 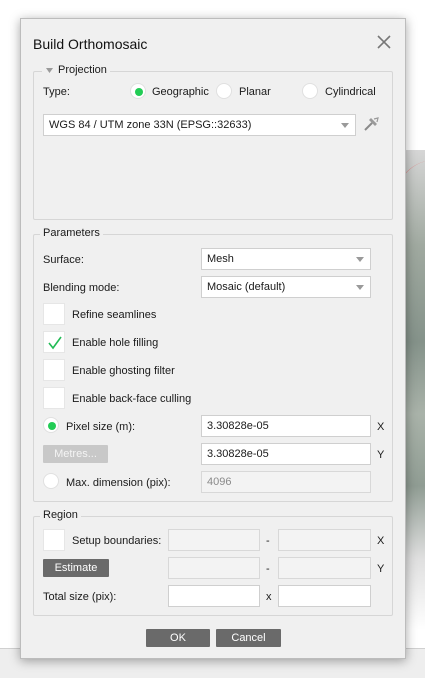 I want to click on backface-culling-label: Enable back-face culling, so click(x=131, y=399).